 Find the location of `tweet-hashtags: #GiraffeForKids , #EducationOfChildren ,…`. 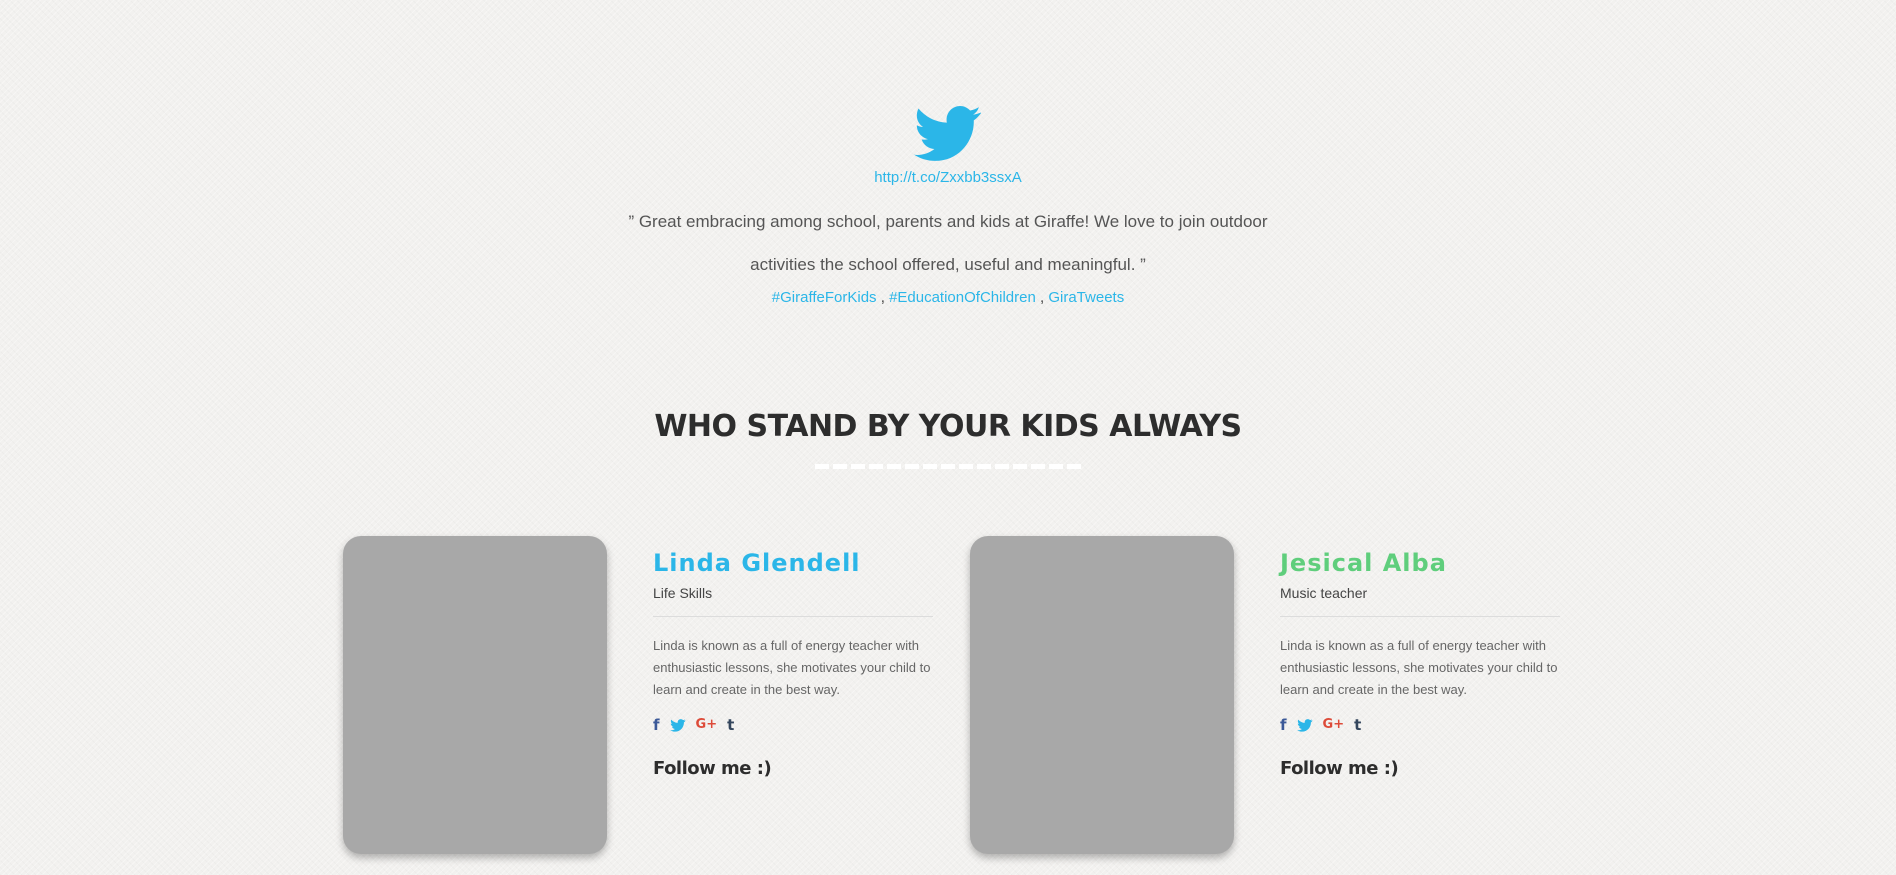

tweet-hashtags: #GiraffeForKids , #EducationOfChildren ,… is located at coordinates (948, 298).